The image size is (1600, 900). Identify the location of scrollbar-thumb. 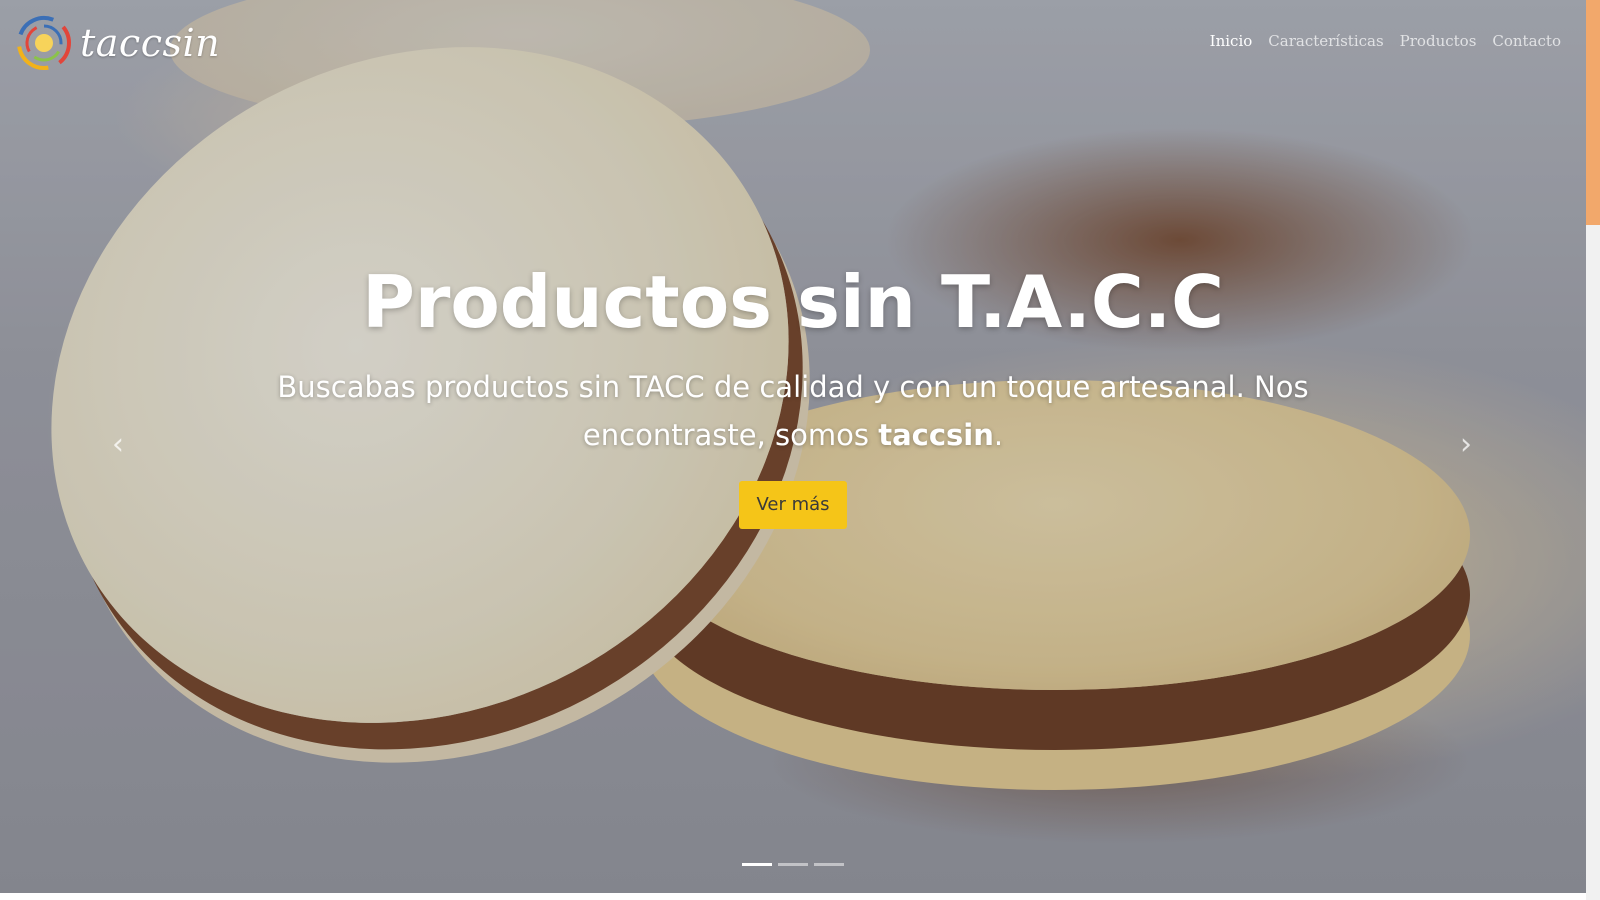
(1593, 112).